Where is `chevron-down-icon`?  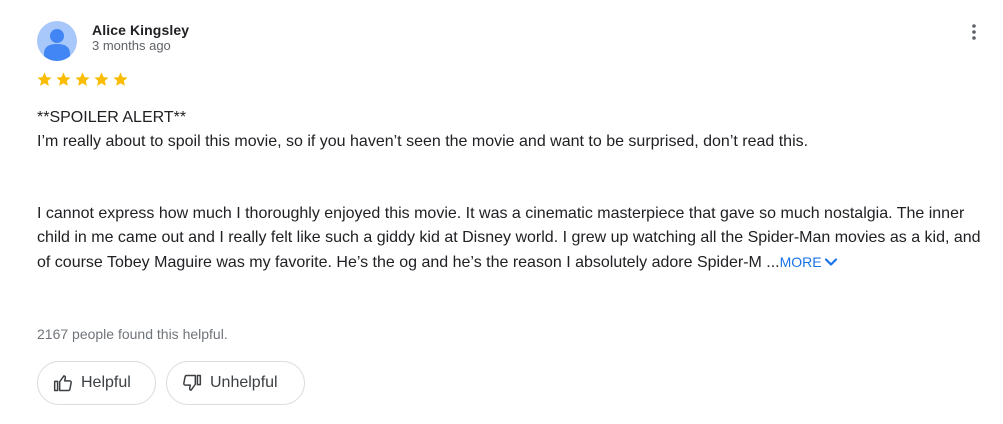 chevron-down-icon is located at coordinates (830, 262).